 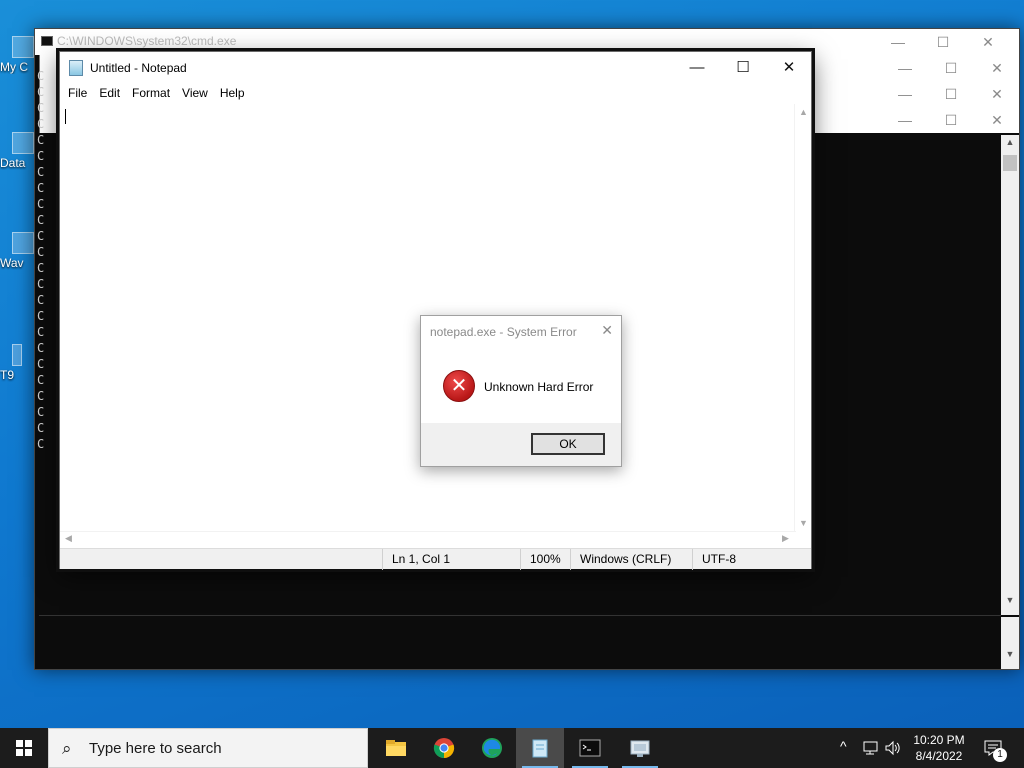 I want to click on dialog-title: notepad.exe - System Error, so click(x=503, y=332).